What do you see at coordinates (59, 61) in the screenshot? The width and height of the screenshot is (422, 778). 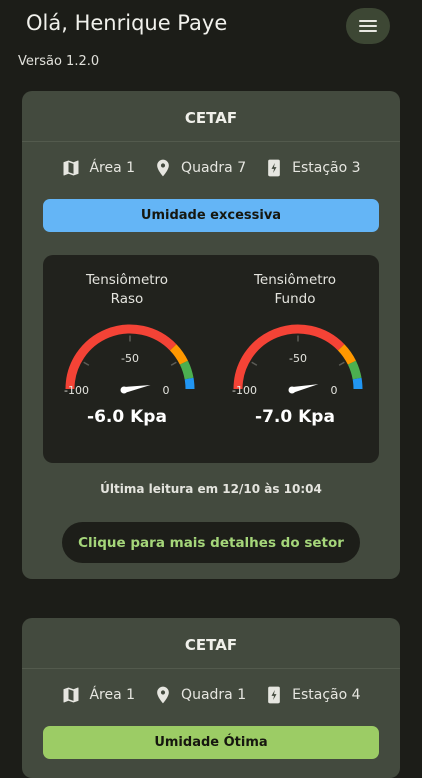 I see `app-version: Versão 1.2.0` at bounding box center [59, 61].